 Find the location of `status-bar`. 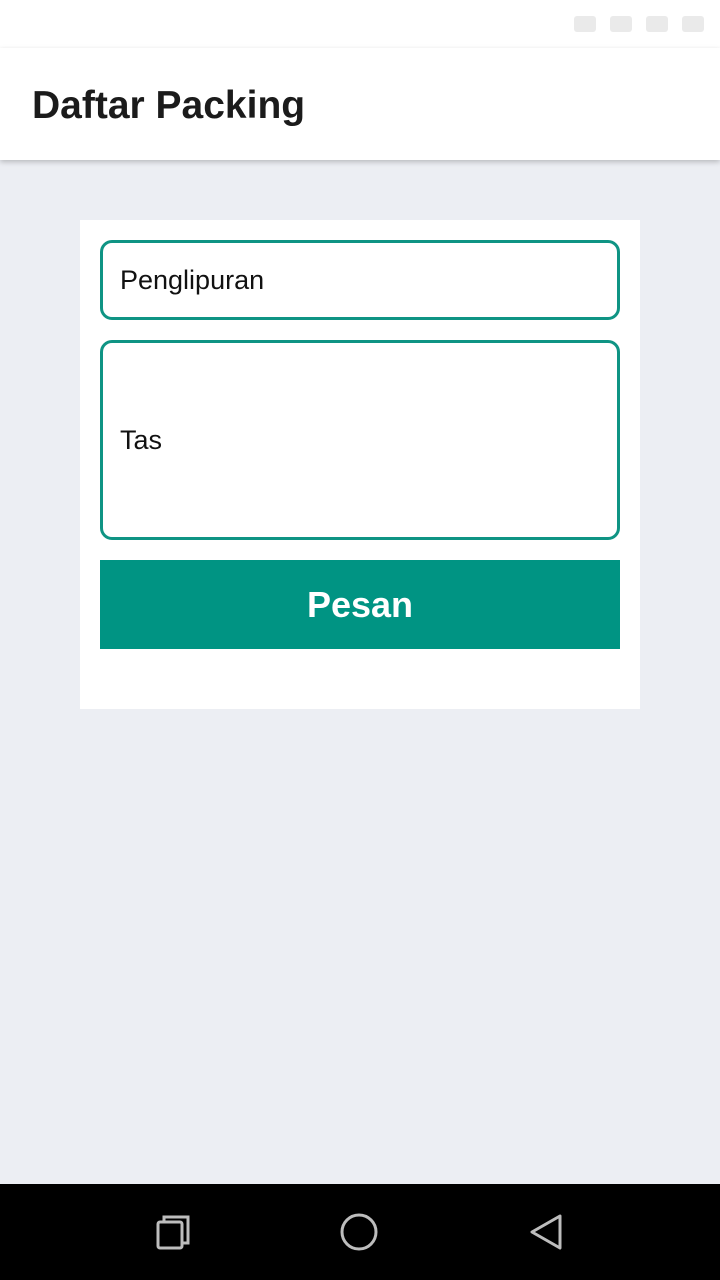

status-bar is located at coordinates (360, 24).